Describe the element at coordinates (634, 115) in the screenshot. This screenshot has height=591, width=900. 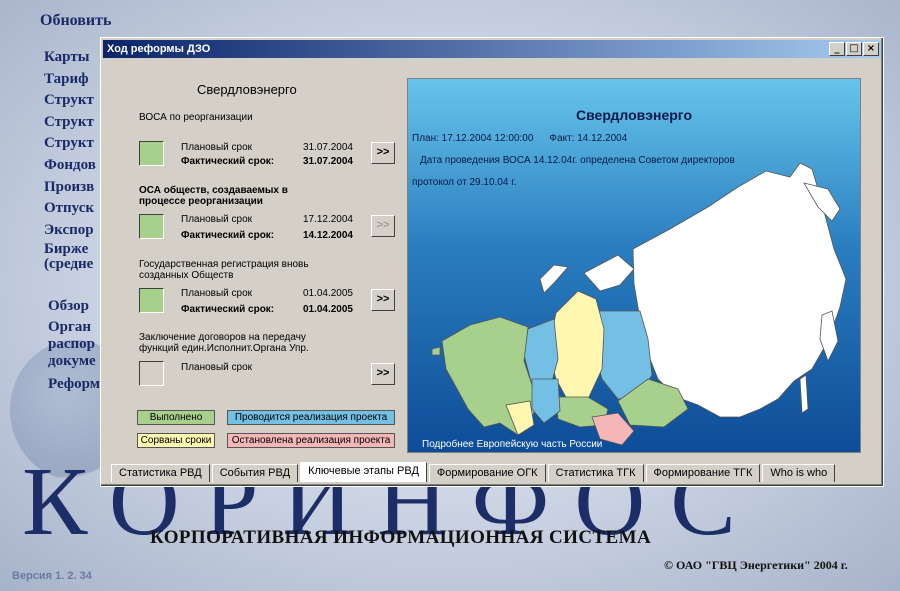
I see `map-company-title: Свердловэнерго` at that location.